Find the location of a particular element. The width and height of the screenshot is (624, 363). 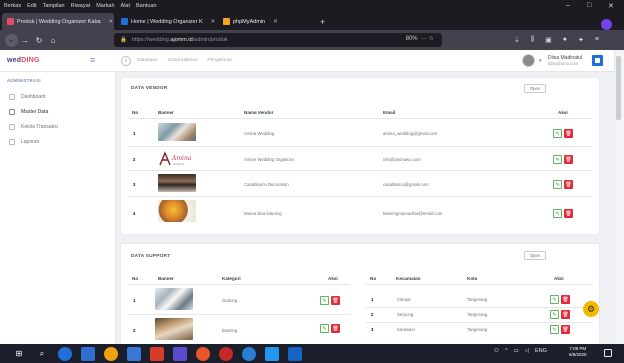

tab-home: Home | Wedding Organizer K ✕ is located at coordinates (166, 21).